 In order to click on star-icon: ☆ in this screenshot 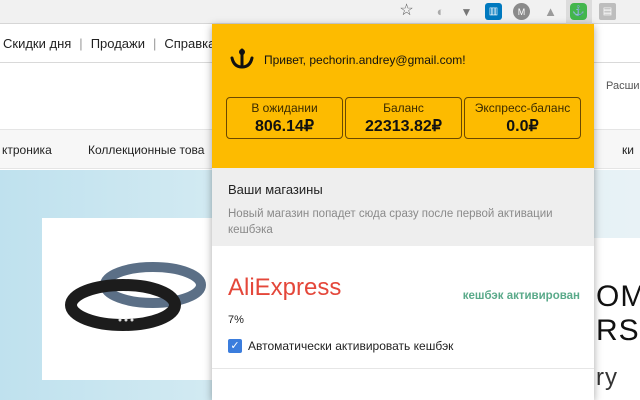, I will do `click(406, 10)`.